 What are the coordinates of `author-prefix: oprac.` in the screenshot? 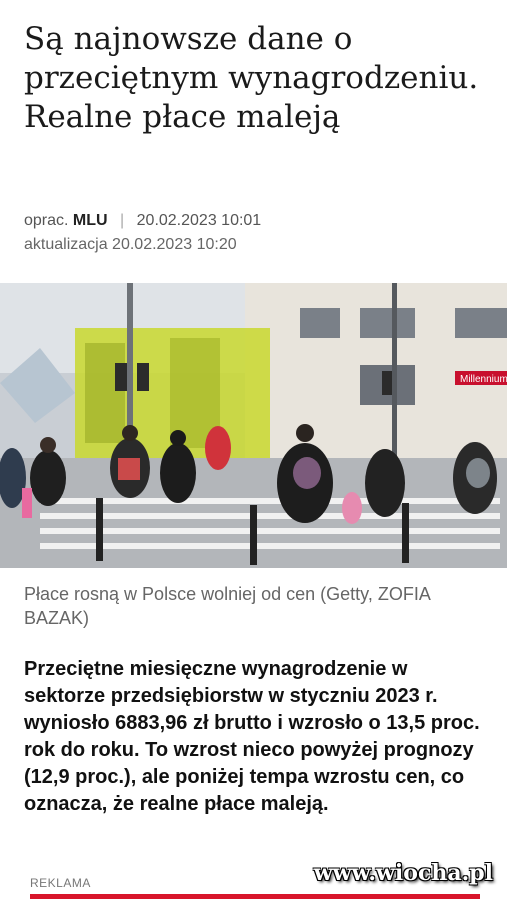 It's located at (46, 220).